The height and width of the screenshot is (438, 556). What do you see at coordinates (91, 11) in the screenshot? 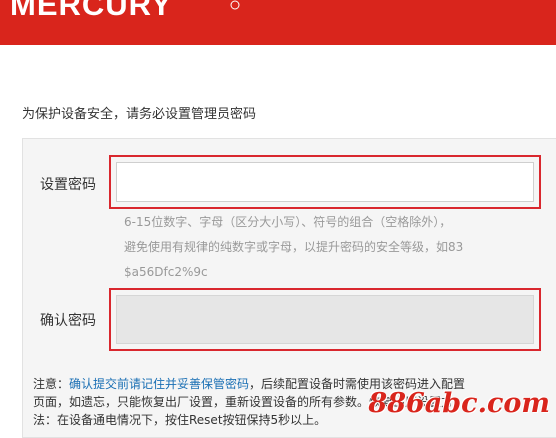
I see `mercury-logo: MERCURY` at bounding box center [91, 11].